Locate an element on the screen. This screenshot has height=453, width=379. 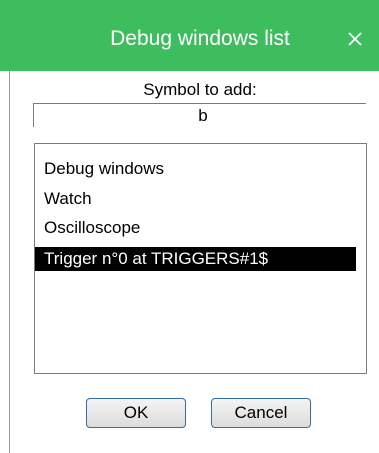
window-title: Debug windows list is located at coordinates (200, 38).